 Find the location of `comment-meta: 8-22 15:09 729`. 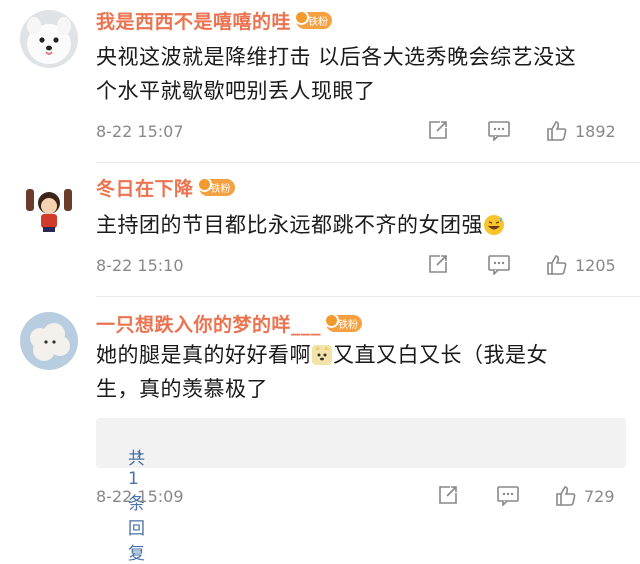

comment-meta: 8-22 15:09 729 is located at coordinates (361, 498).